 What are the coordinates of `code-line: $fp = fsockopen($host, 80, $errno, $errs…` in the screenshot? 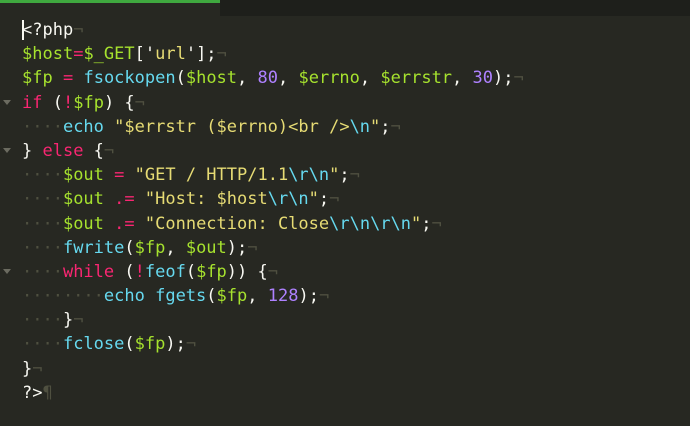 It's located at (273, 78).